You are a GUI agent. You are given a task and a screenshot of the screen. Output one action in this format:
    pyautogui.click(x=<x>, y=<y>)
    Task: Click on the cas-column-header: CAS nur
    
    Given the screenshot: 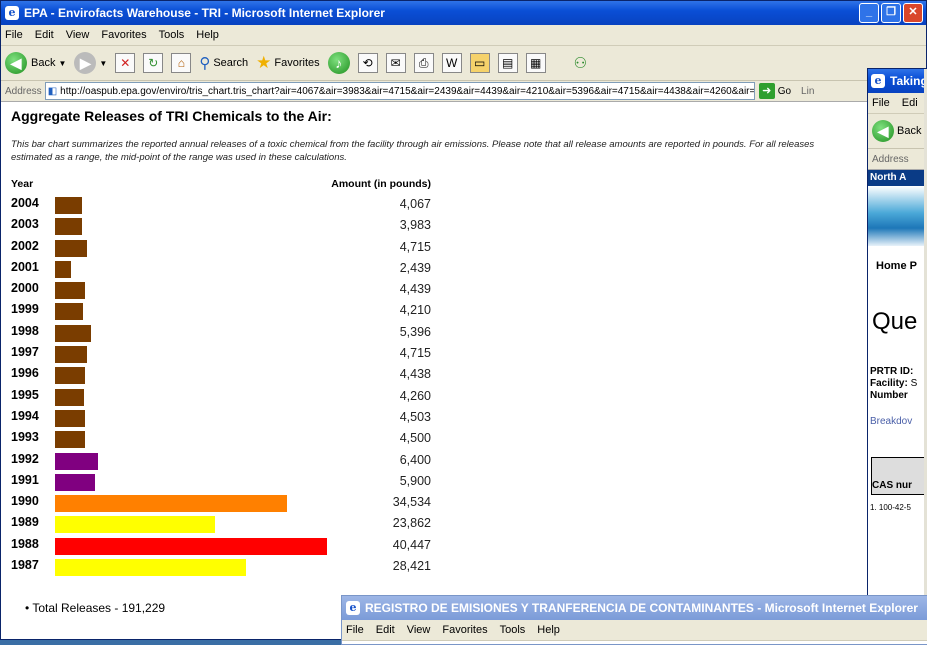 What is the action you would take?
    pyautogui.click(x=892, y=485)
    